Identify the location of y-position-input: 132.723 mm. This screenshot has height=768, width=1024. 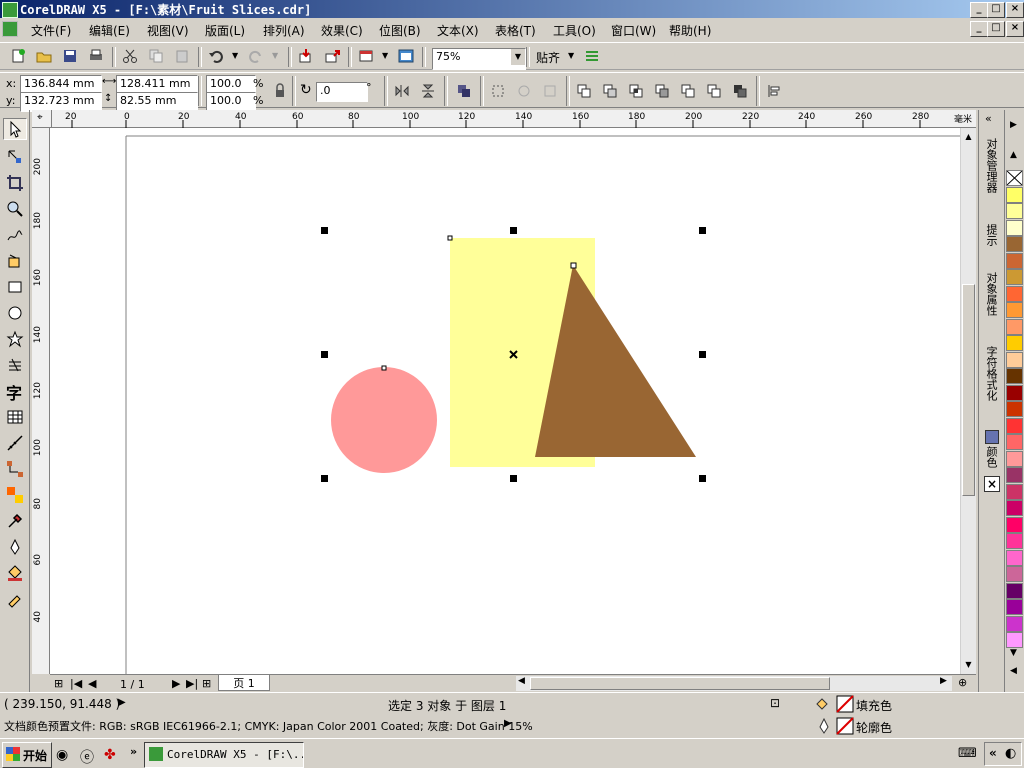
(61, 102).